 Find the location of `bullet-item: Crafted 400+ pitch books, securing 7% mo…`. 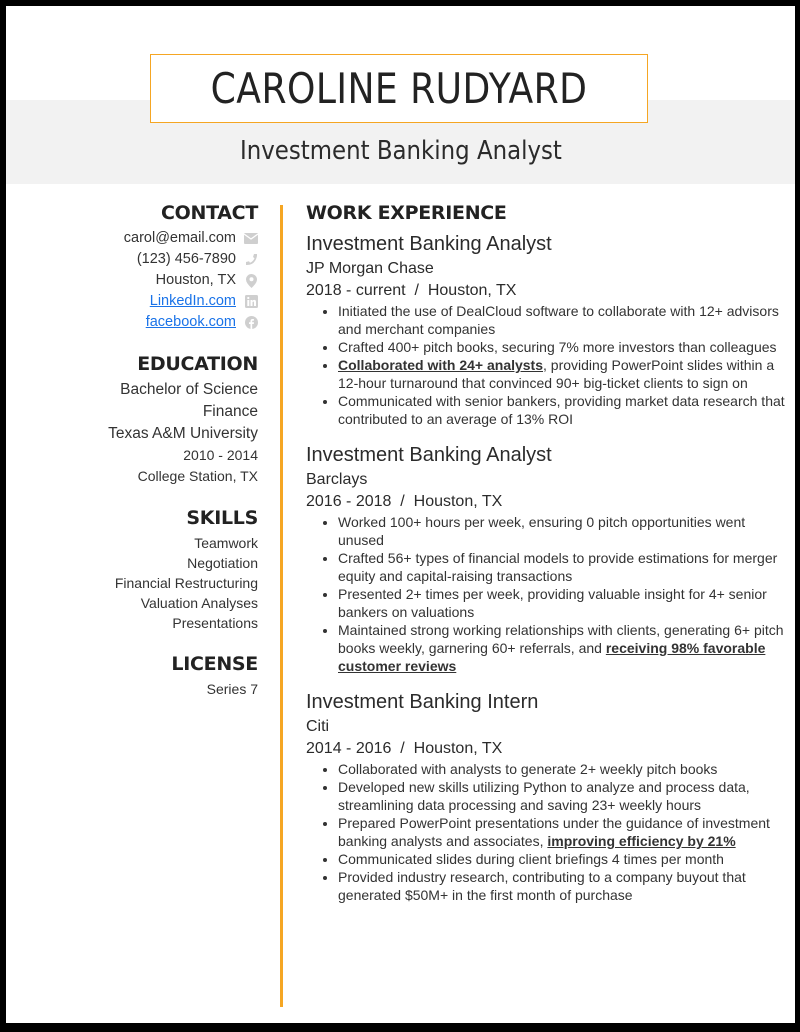

bullet-item: Crafted 400+ pitch books, securing 7% mo… is located at coordinates (562, 347).